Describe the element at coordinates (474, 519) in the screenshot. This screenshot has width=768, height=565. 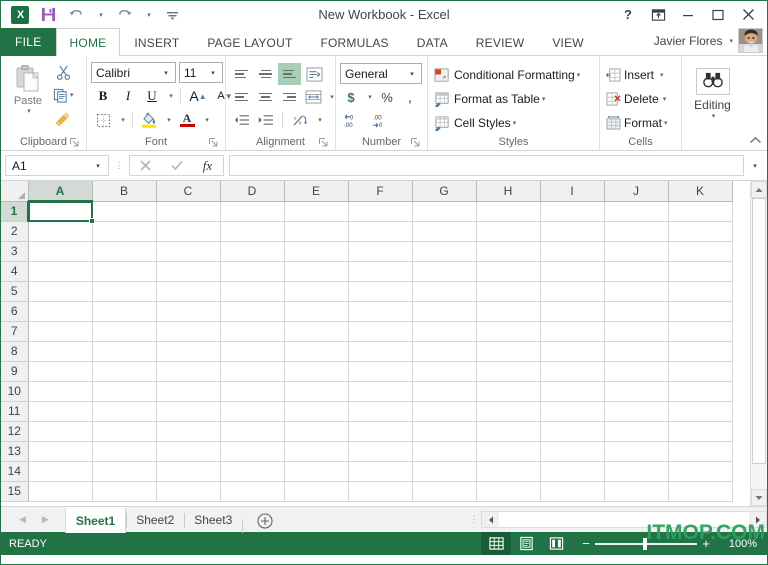
I see `tab-split-grip: ⋮` at that location.